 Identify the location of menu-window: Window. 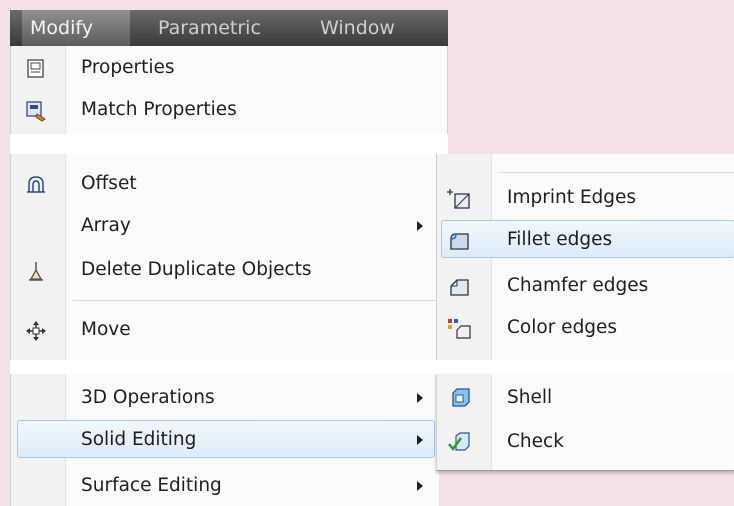
(357, 28).